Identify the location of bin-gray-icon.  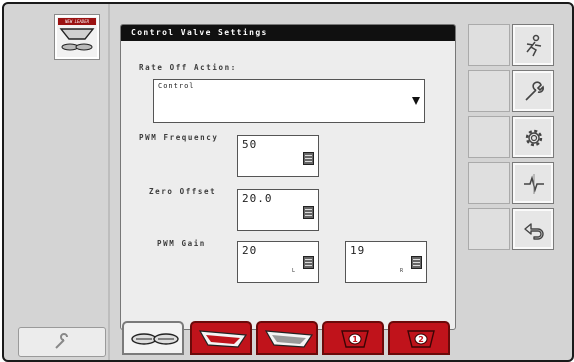
(289, 339).